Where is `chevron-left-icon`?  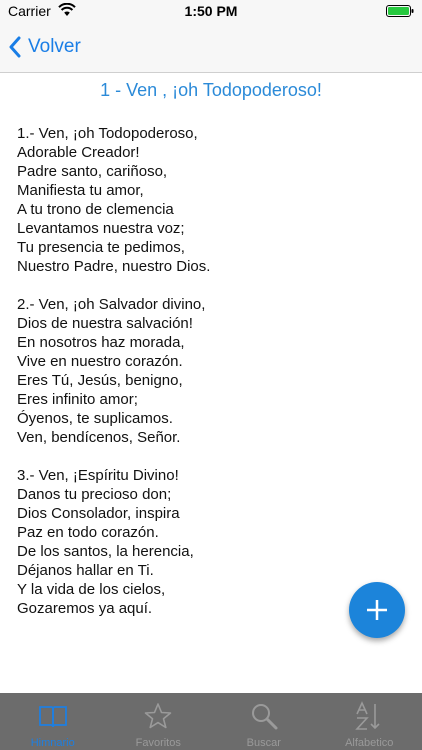
chevron-left-icon is located at coordinates (15, 47).